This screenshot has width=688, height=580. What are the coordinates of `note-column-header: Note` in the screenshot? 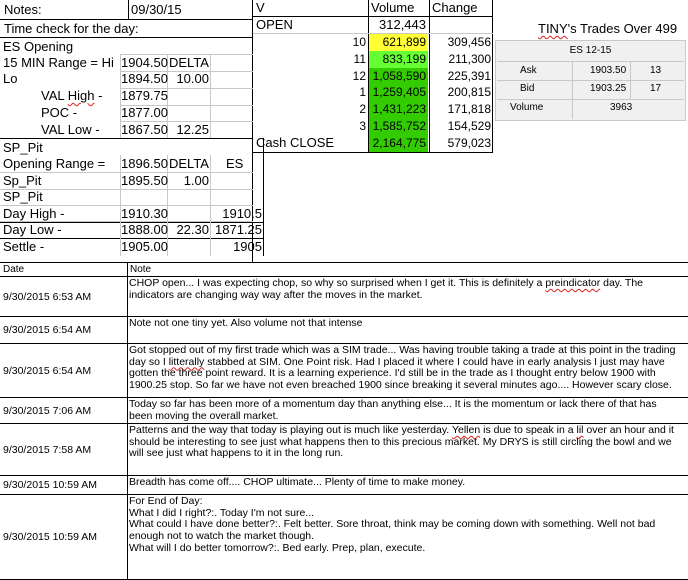 It's located at (141, 269).